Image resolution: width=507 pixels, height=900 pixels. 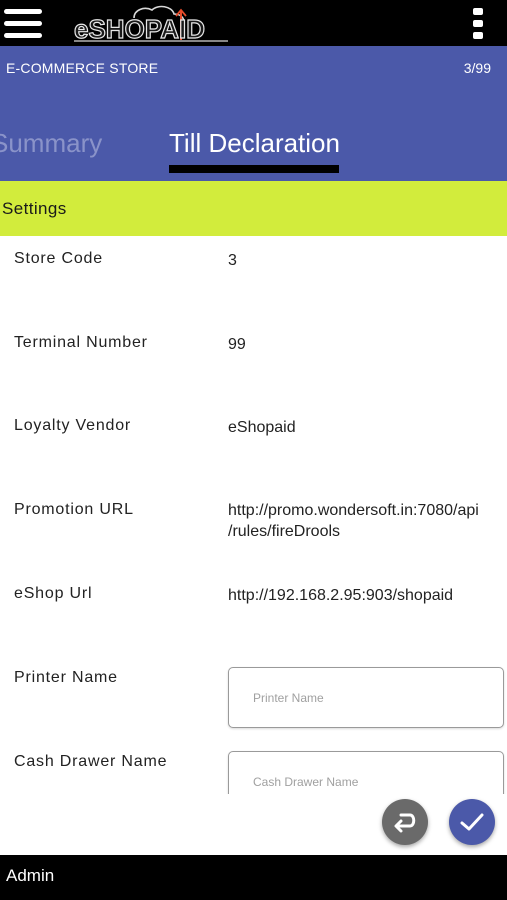 I want to click on confirm-button, so click(x=472, y=822).